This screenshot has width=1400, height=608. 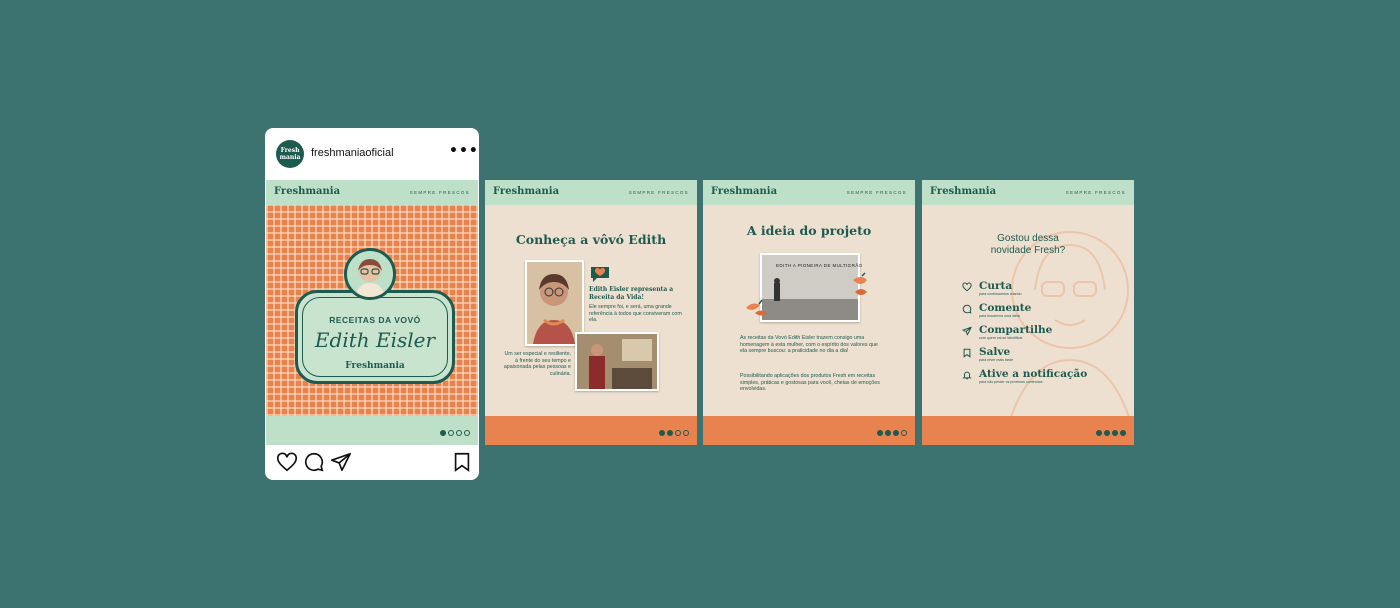 I want to click on slide-title-line-2: novidade Fresh?, so click(x=1028, y=250).